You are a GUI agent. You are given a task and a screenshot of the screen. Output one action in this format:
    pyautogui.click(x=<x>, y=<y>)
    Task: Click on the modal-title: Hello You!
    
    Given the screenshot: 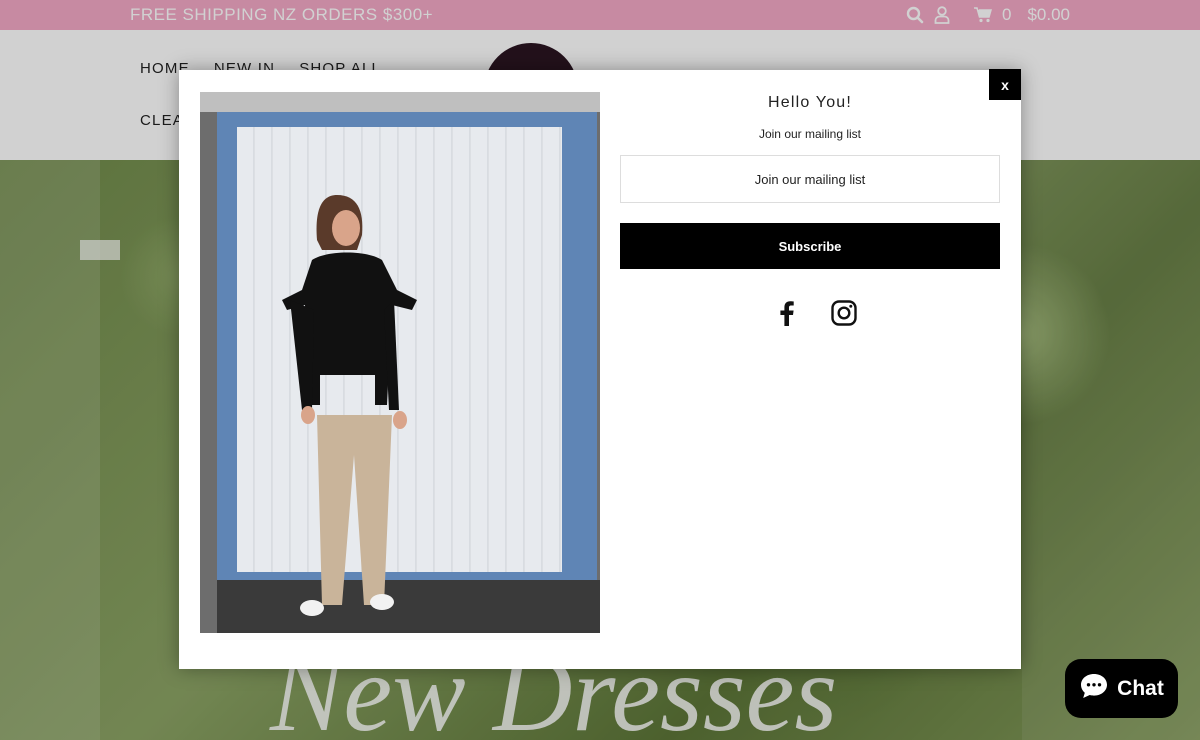 What is the action you would take?
    pyautogui.click(x=810, y=102)
    